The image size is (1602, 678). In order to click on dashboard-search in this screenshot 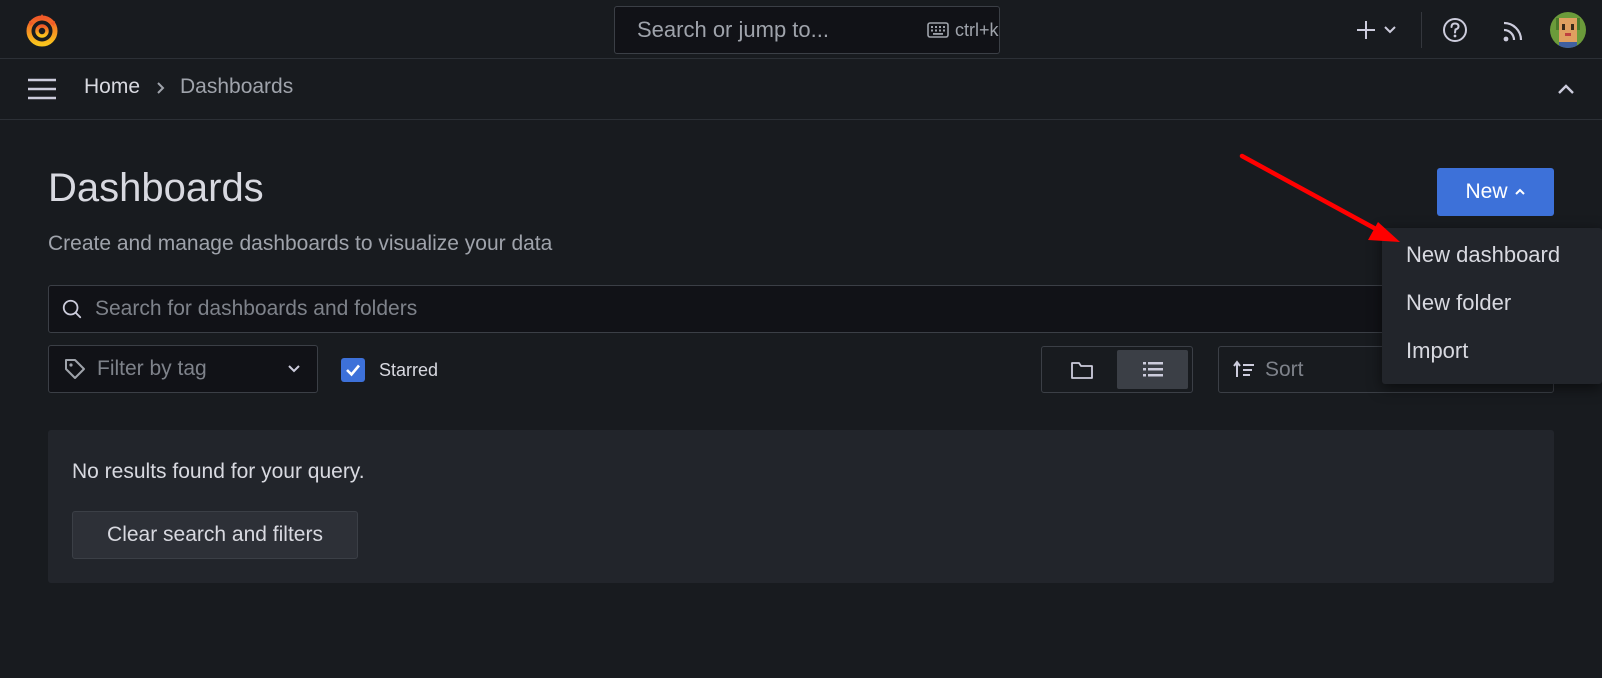, I will do `click(801, 309)`.